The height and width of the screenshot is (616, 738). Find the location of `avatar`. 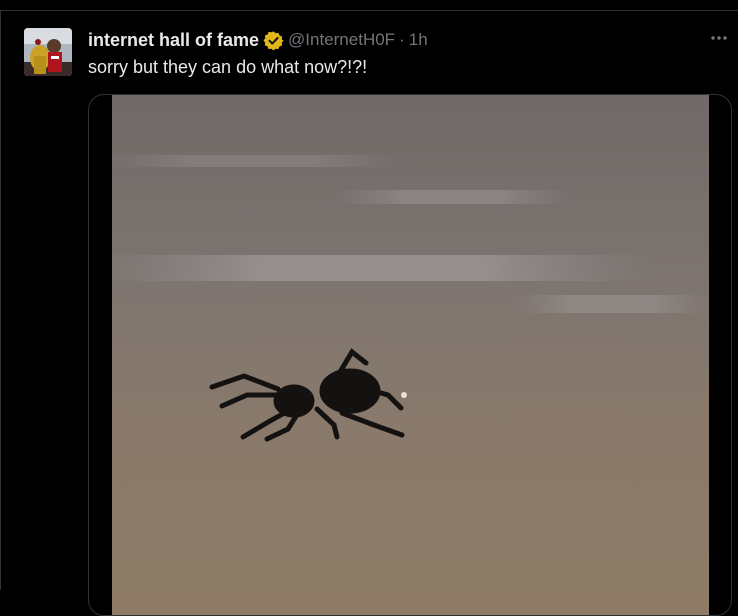

avatar is located at coordinates (48, 52).